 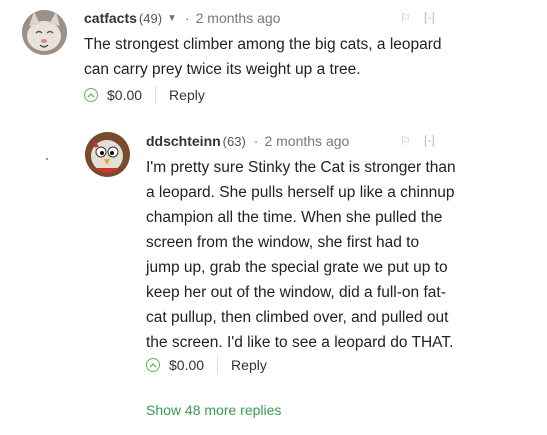 What do you see at coordinates (110, 18) in the screenshot?
I see `username: catfacts` at bounding box center [110, 18].